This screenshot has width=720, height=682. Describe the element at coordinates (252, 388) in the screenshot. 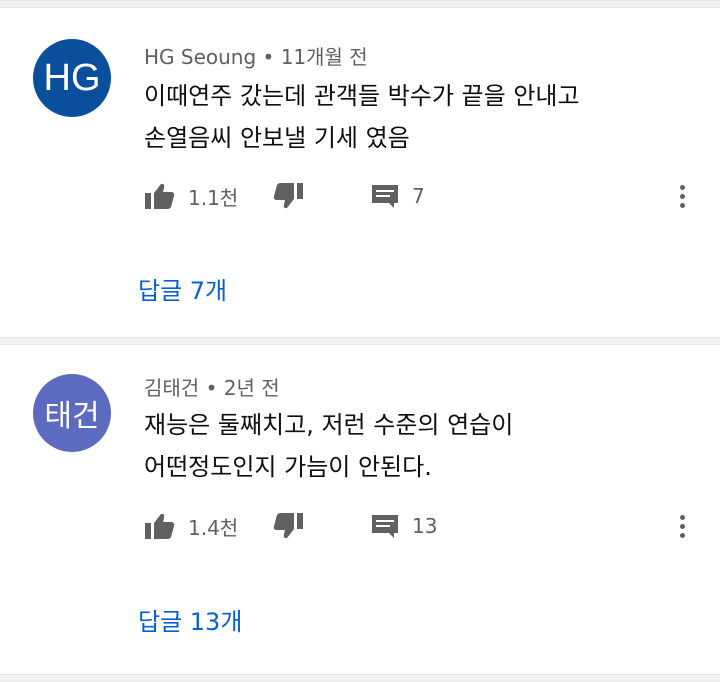

I see `comment-time: 2년 전` at that location.